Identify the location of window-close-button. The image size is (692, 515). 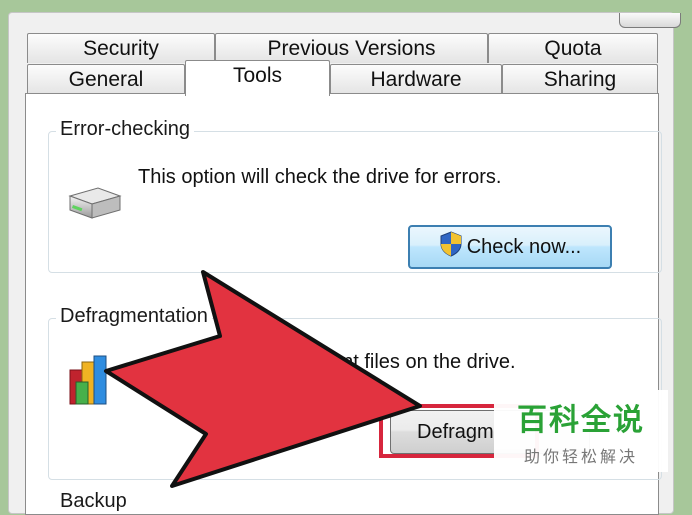
(650, 20).